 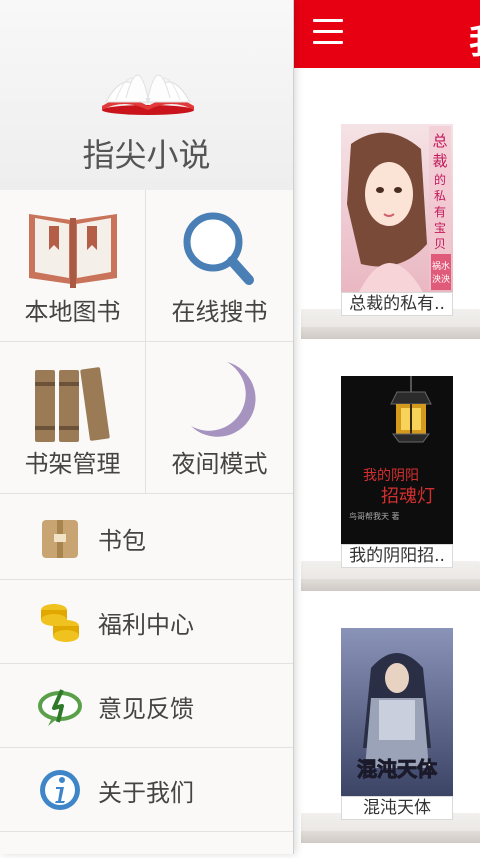 I want to click on feedback-label: 意见反馈, so click(x=146, y=709).